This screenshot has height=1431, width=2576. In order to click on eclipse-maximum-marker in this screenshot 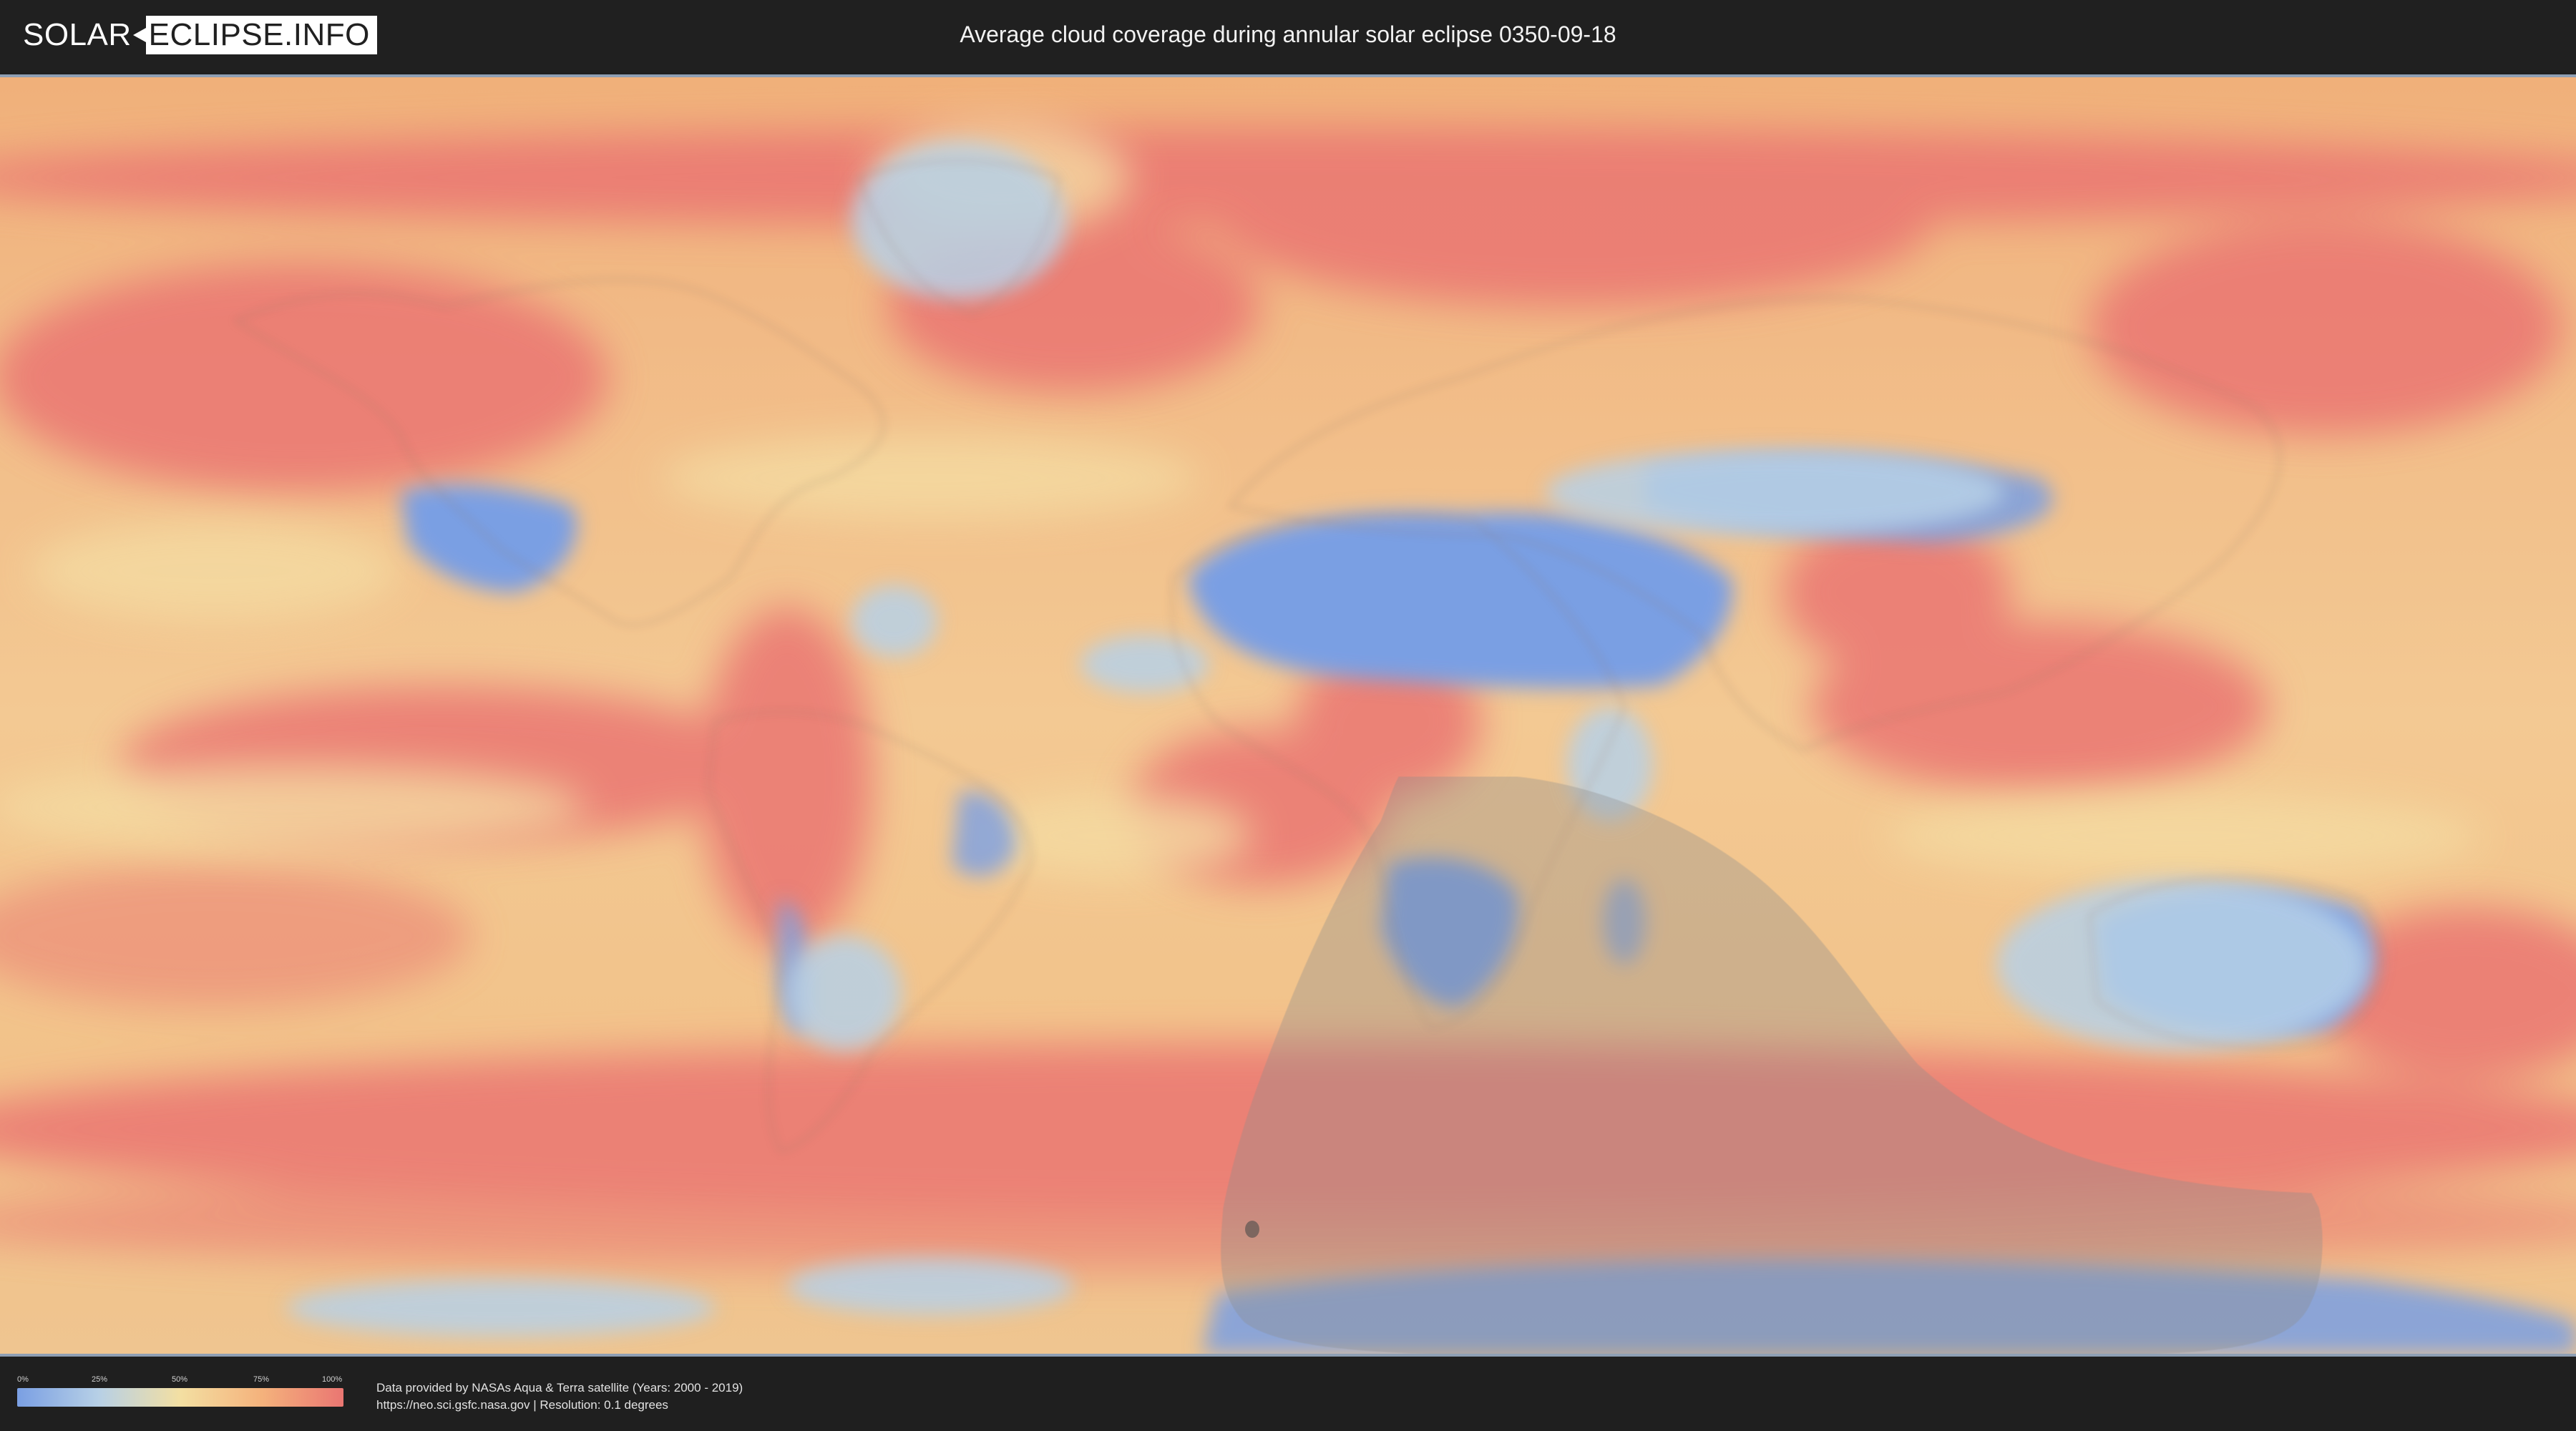, I will do `click(1252, 1229)`.